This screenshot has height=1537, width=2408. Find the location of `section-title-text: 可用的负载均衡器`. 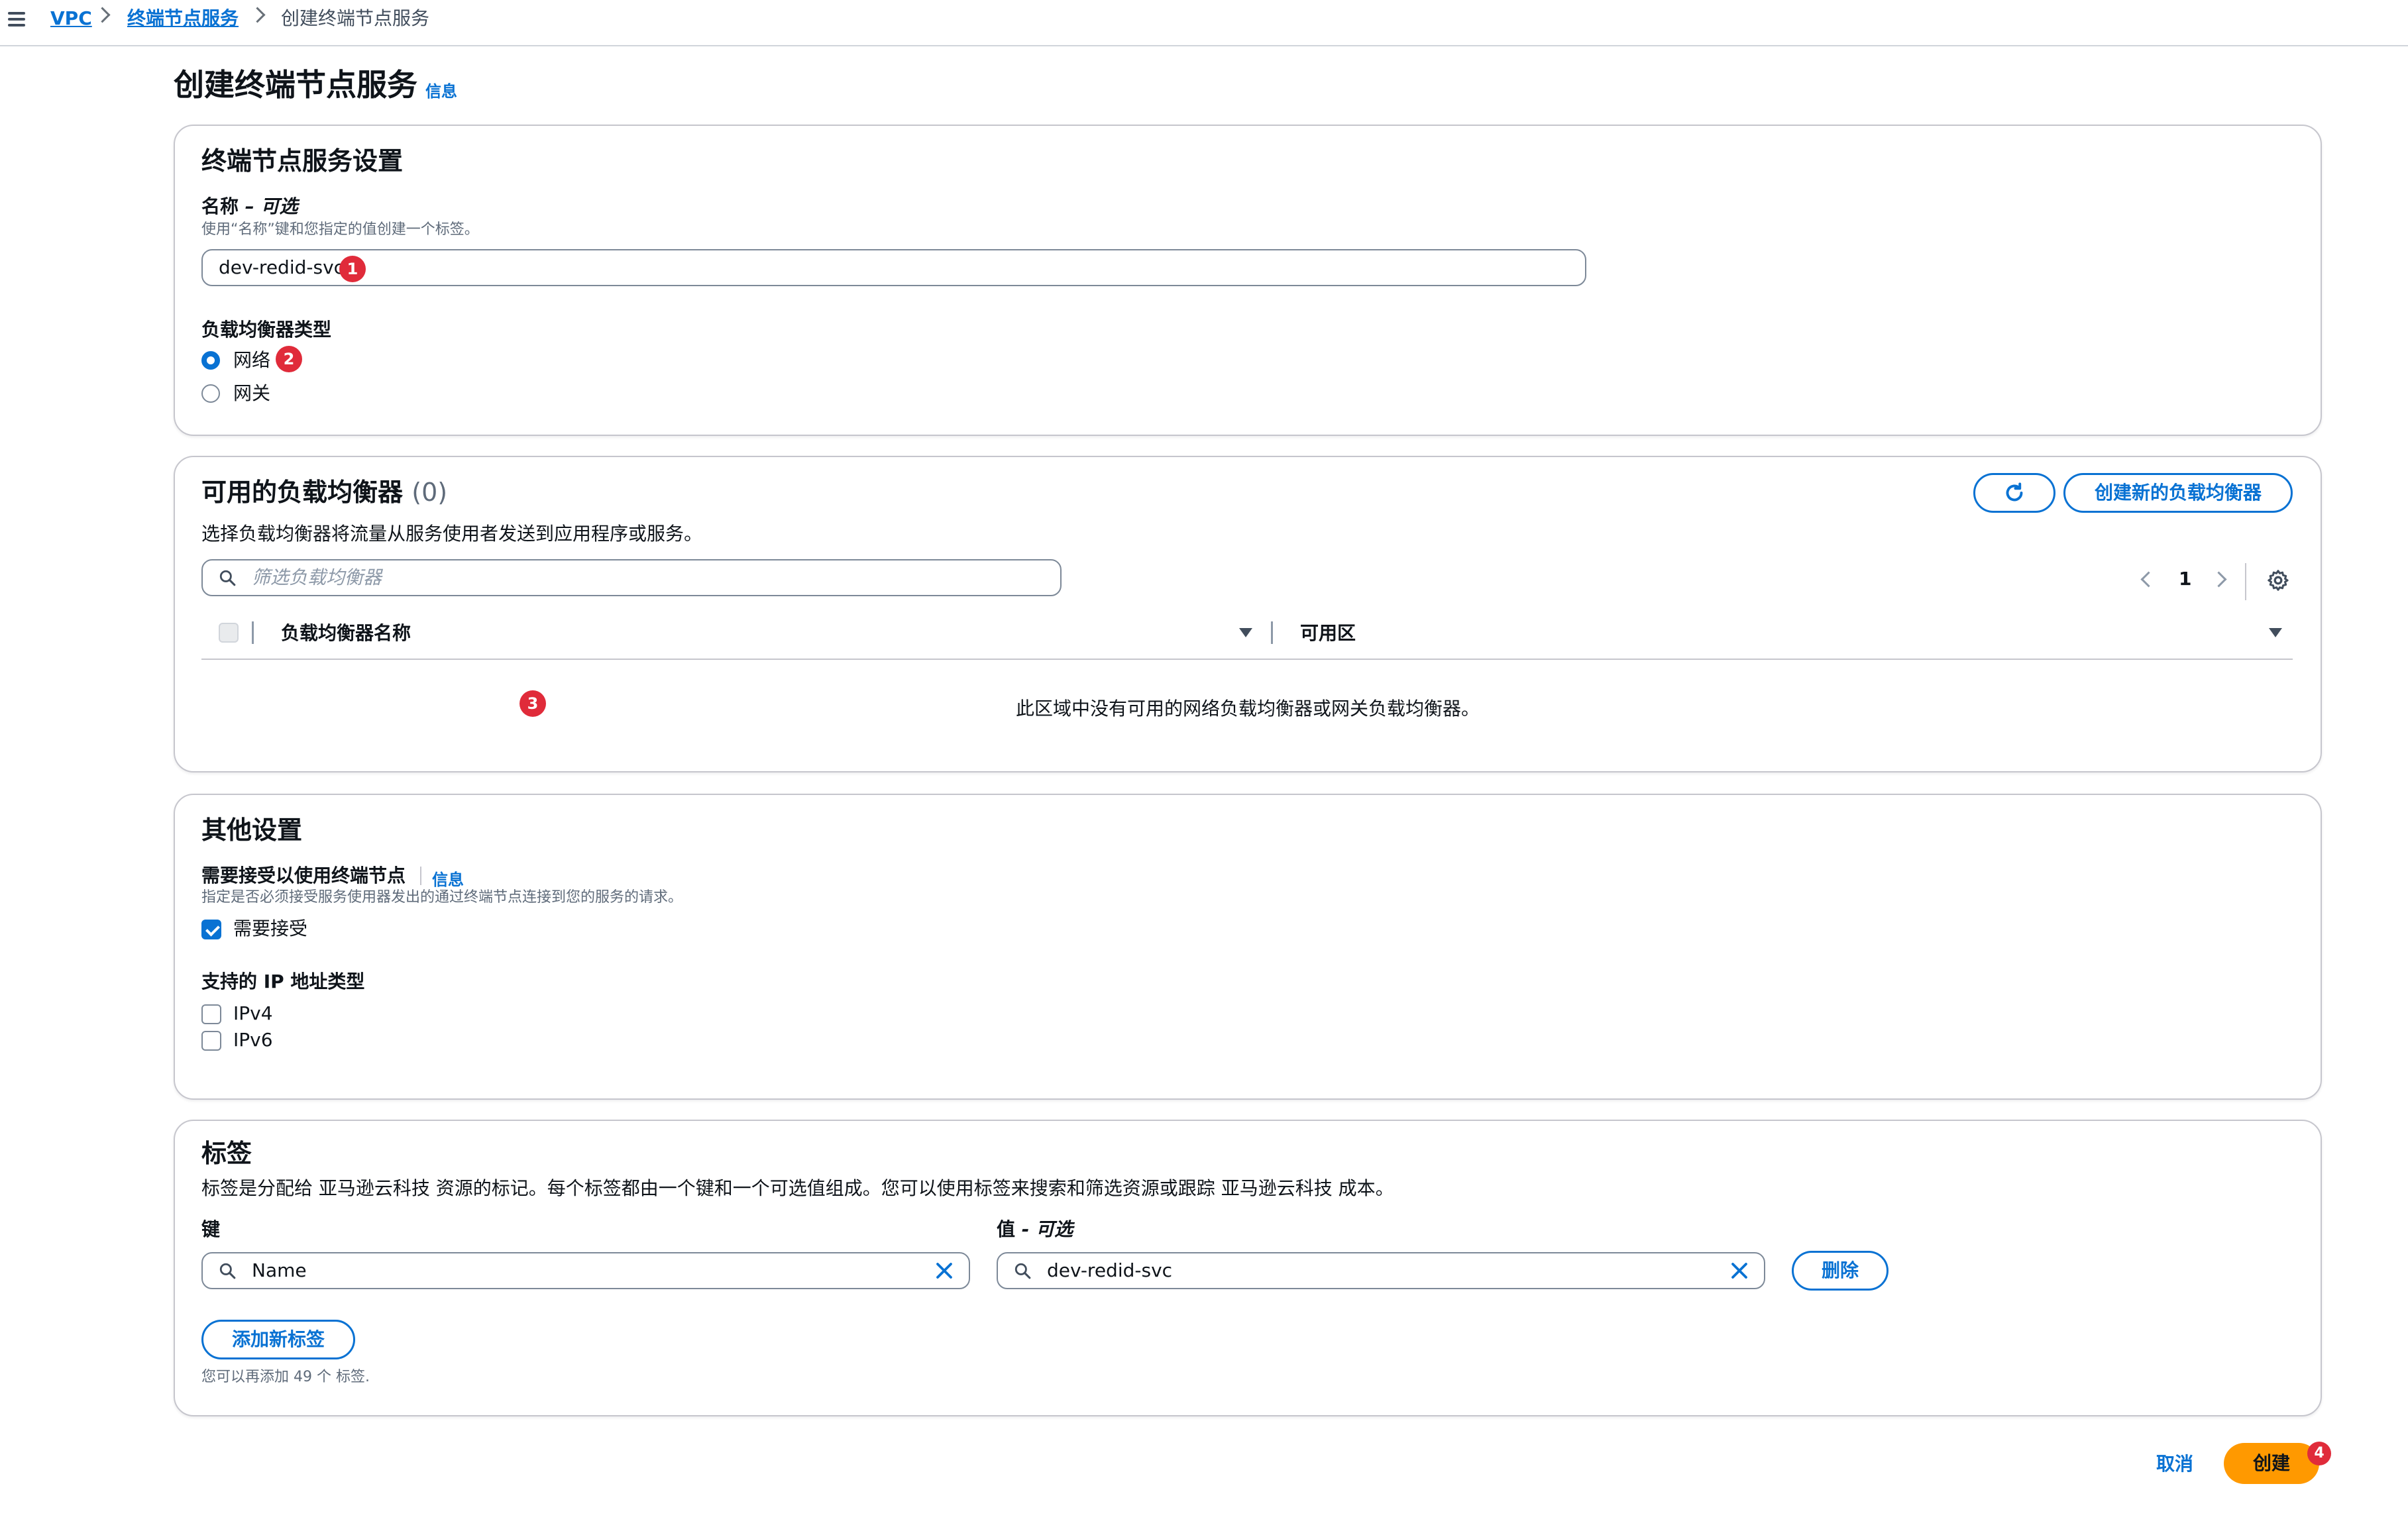

section-title-text: 可用的负载均衡器 is located at coordinates (302, 492).